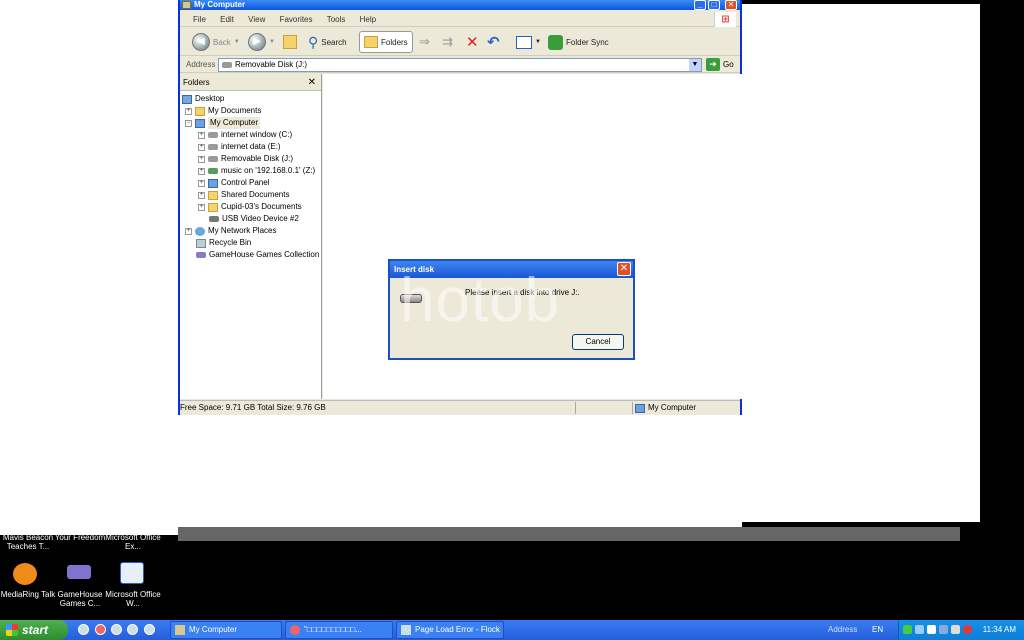 The height and width of the screenshot is (640, 1024). Describe the element at coordinates (213, 171) in the screenshot. I see `network-drive-icon` at that location.